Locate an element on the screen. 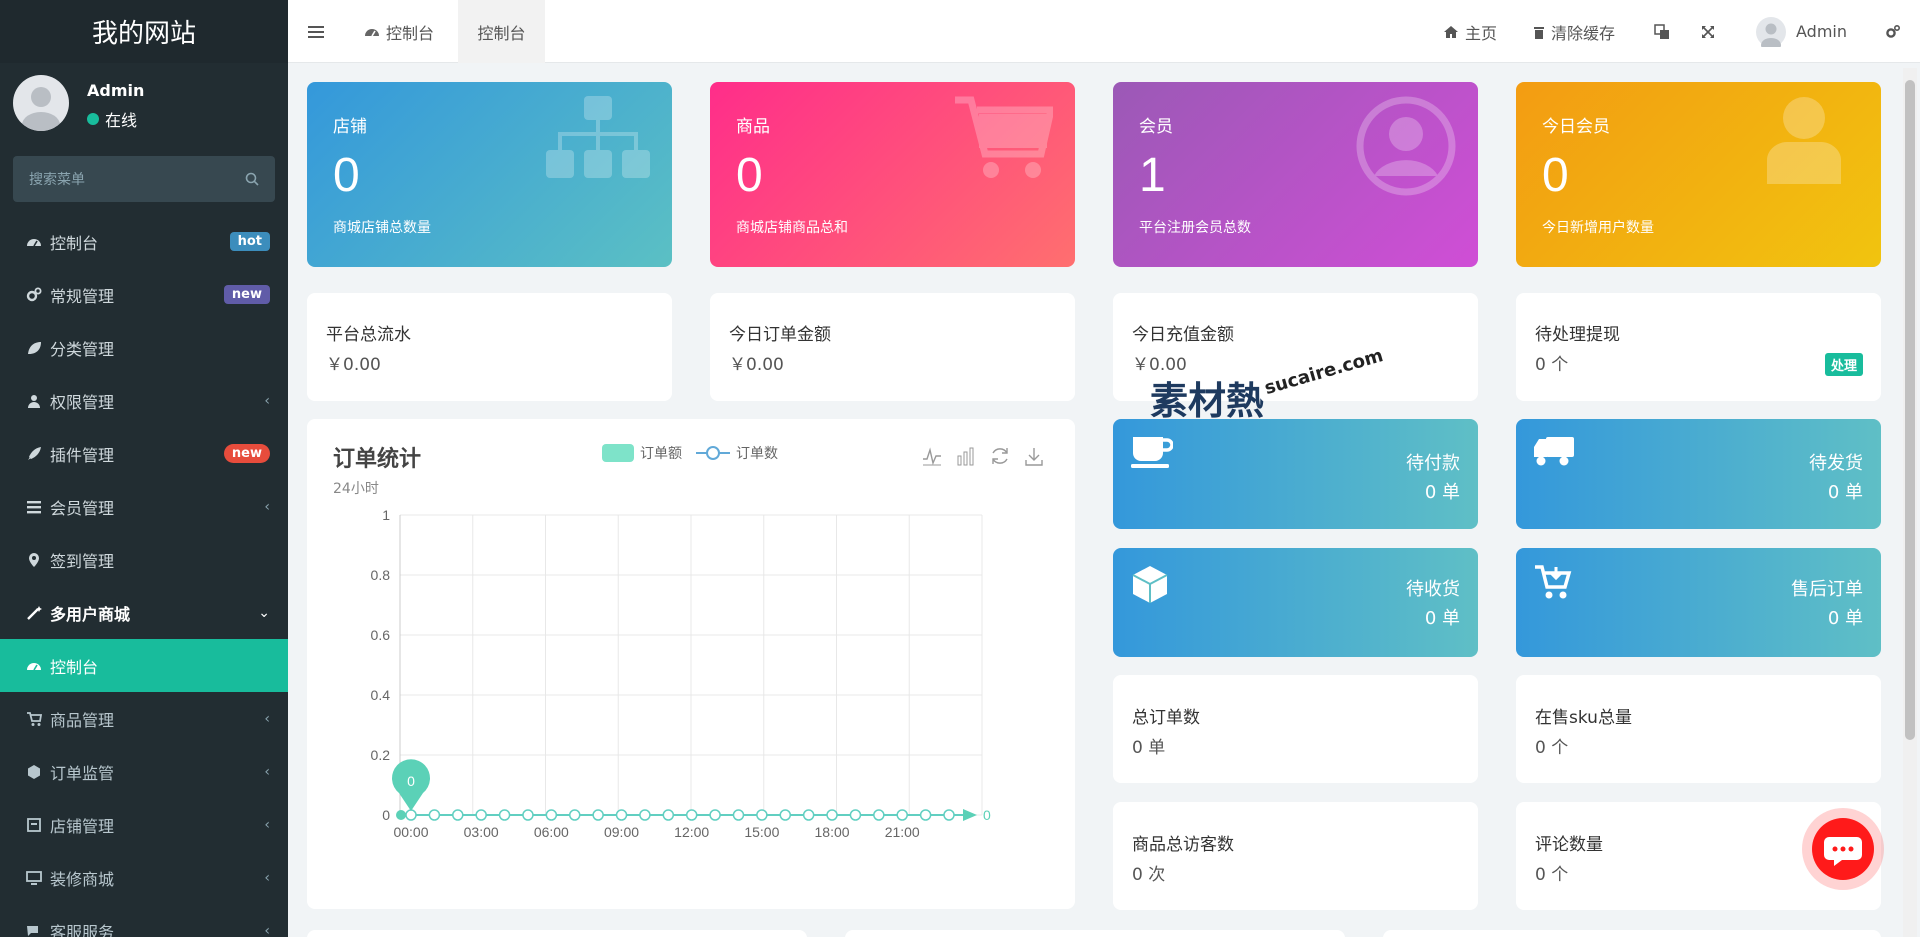 The width and height of the screenshot is (1920, 937). process-button: 处理 is located at coordinates (1843, 364).